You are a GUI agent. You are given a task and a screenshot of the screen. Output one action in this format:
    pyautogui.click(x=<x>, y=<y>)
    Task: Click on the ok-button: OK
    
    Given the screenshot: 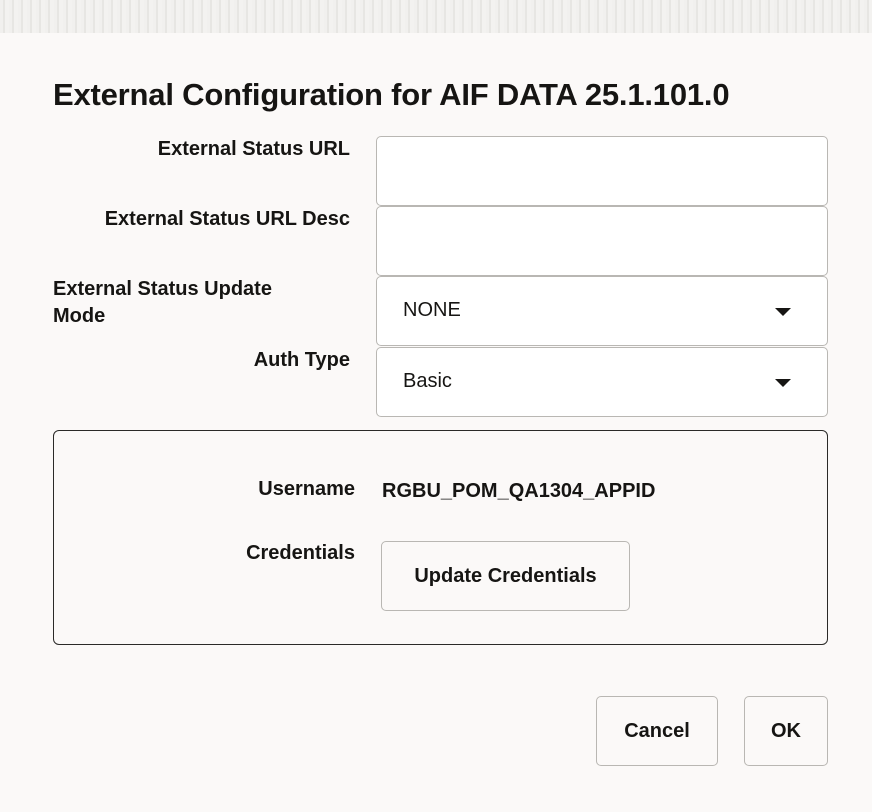 What is the action you would take?
    pyautogui.click(x=786, y=731)
    